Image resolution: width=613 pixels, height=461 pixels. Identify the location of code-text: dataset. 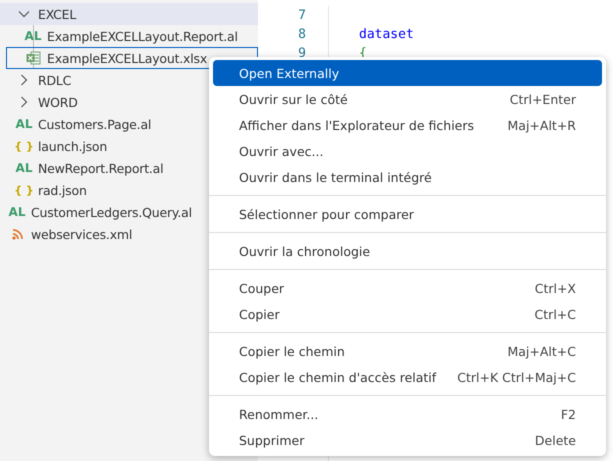
(386, 34).